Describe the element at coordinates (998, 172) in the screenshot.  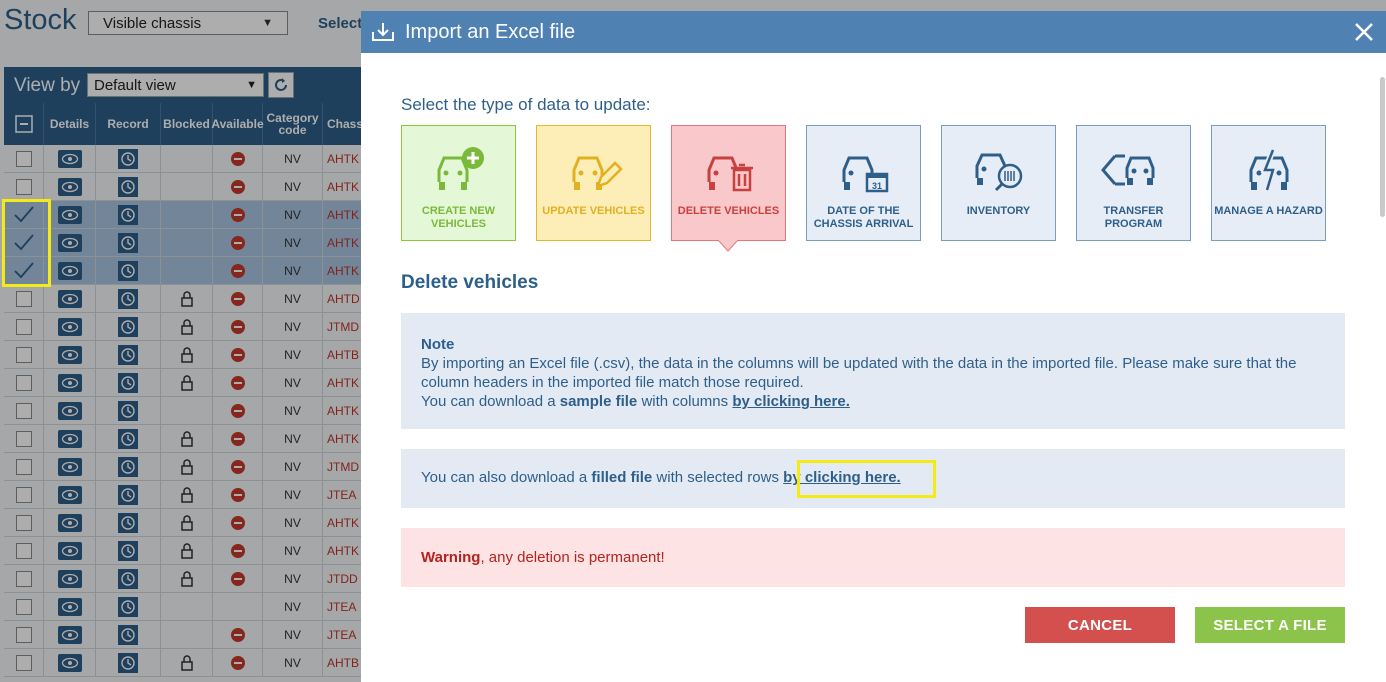
I see `car-barcode-icon` at that location.